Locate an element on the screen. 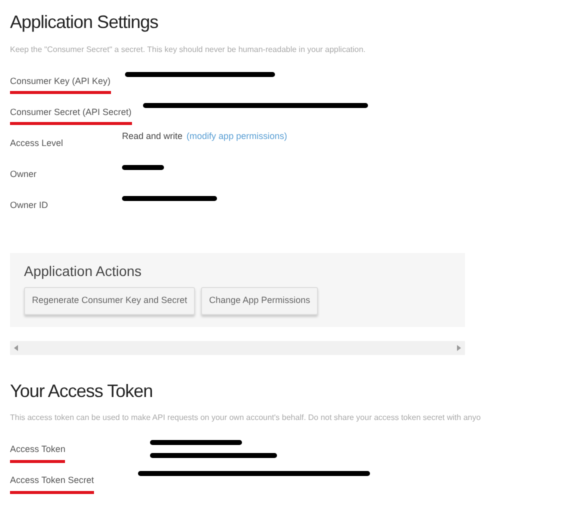  panel-heading: Application Actions is located at coordinates (83, 271).